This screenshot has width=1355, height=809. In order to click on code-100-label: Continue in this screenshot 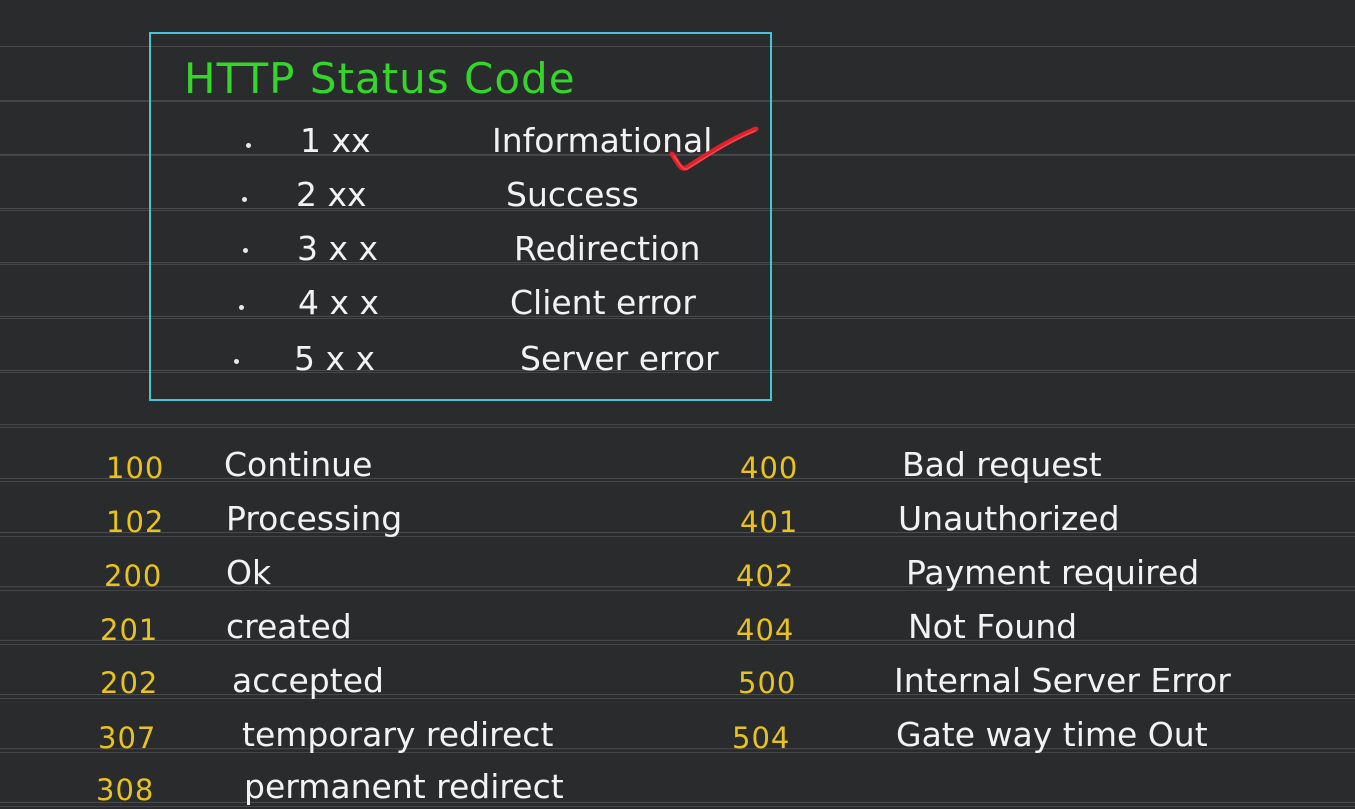, I will do `click(298, 464)`.